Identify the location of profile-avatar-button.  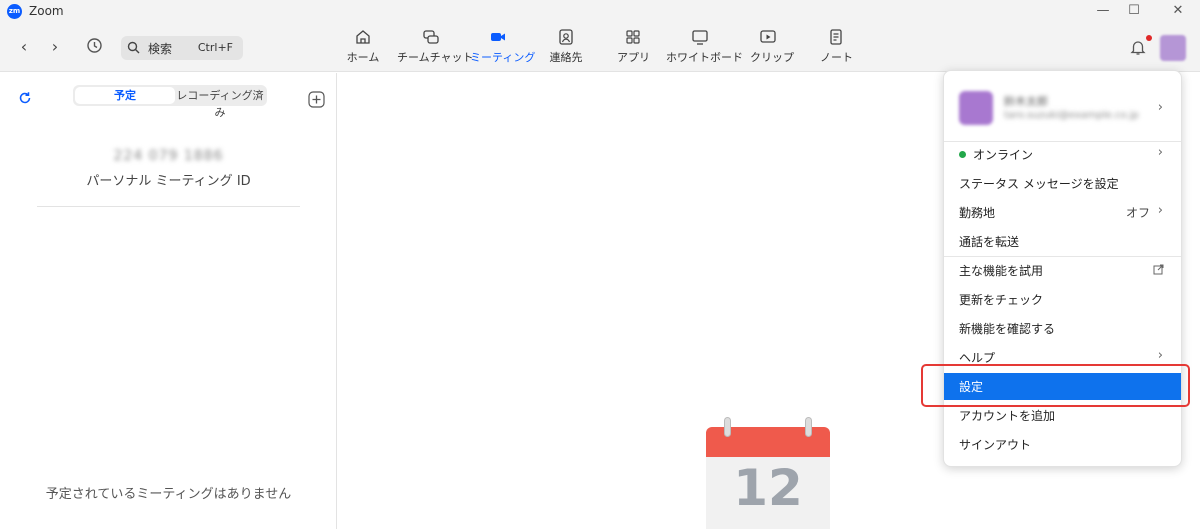
(1173, 48).